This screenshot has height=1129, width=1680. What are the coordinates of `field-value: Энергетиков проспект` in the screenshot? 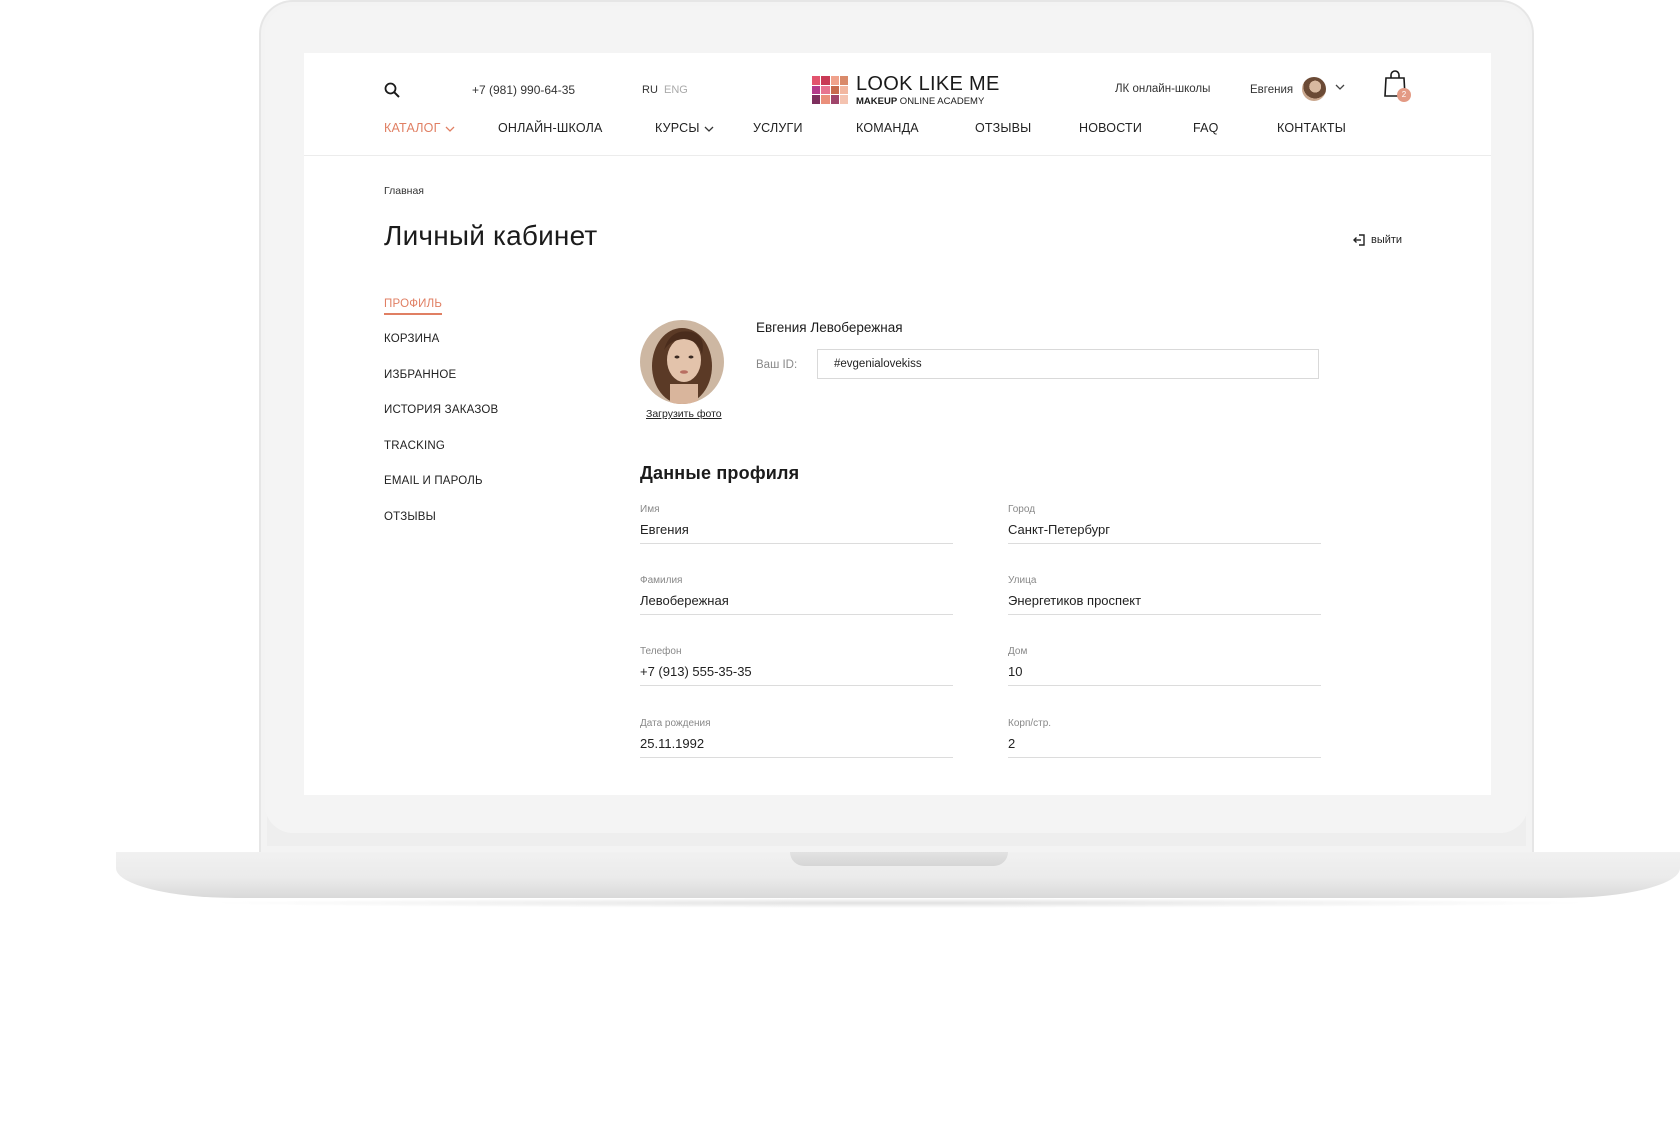 It's located at (1074, 600).